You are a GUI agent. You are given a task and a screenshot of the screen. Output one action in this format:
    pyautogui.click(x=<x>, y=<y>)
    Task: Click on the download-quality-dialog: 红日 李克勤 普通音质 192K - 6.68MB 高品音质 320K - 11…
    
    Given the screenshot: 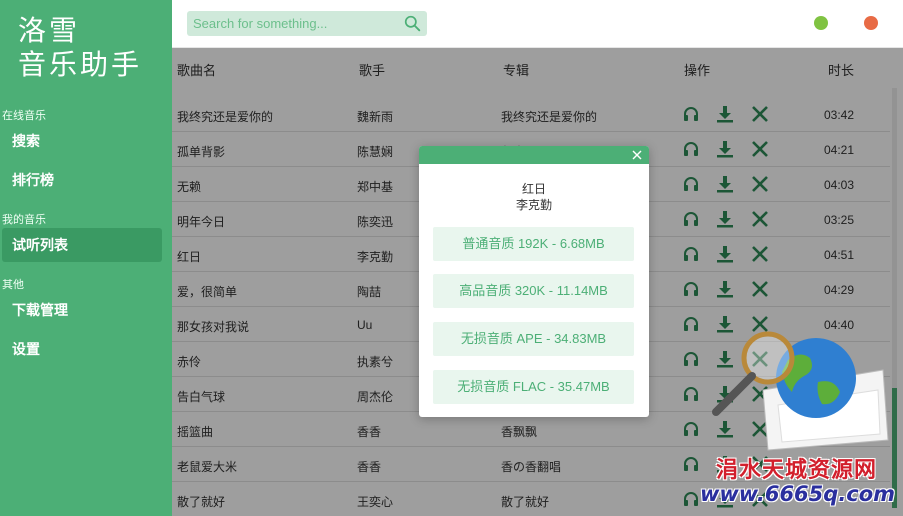 What is the action you would take?
    pyautogui.click(x=534, y=281)
    